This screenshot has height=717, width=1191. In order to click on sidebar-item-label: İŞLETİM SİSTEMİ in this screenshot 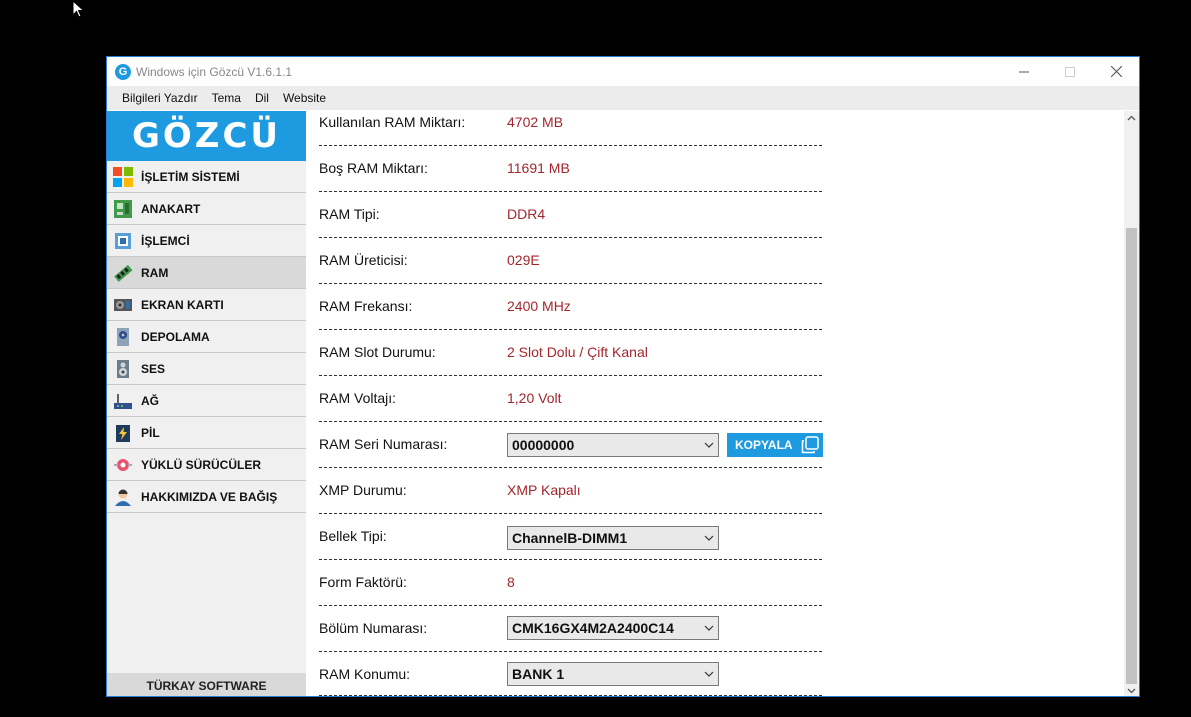, I will do `click(190, 176)`.